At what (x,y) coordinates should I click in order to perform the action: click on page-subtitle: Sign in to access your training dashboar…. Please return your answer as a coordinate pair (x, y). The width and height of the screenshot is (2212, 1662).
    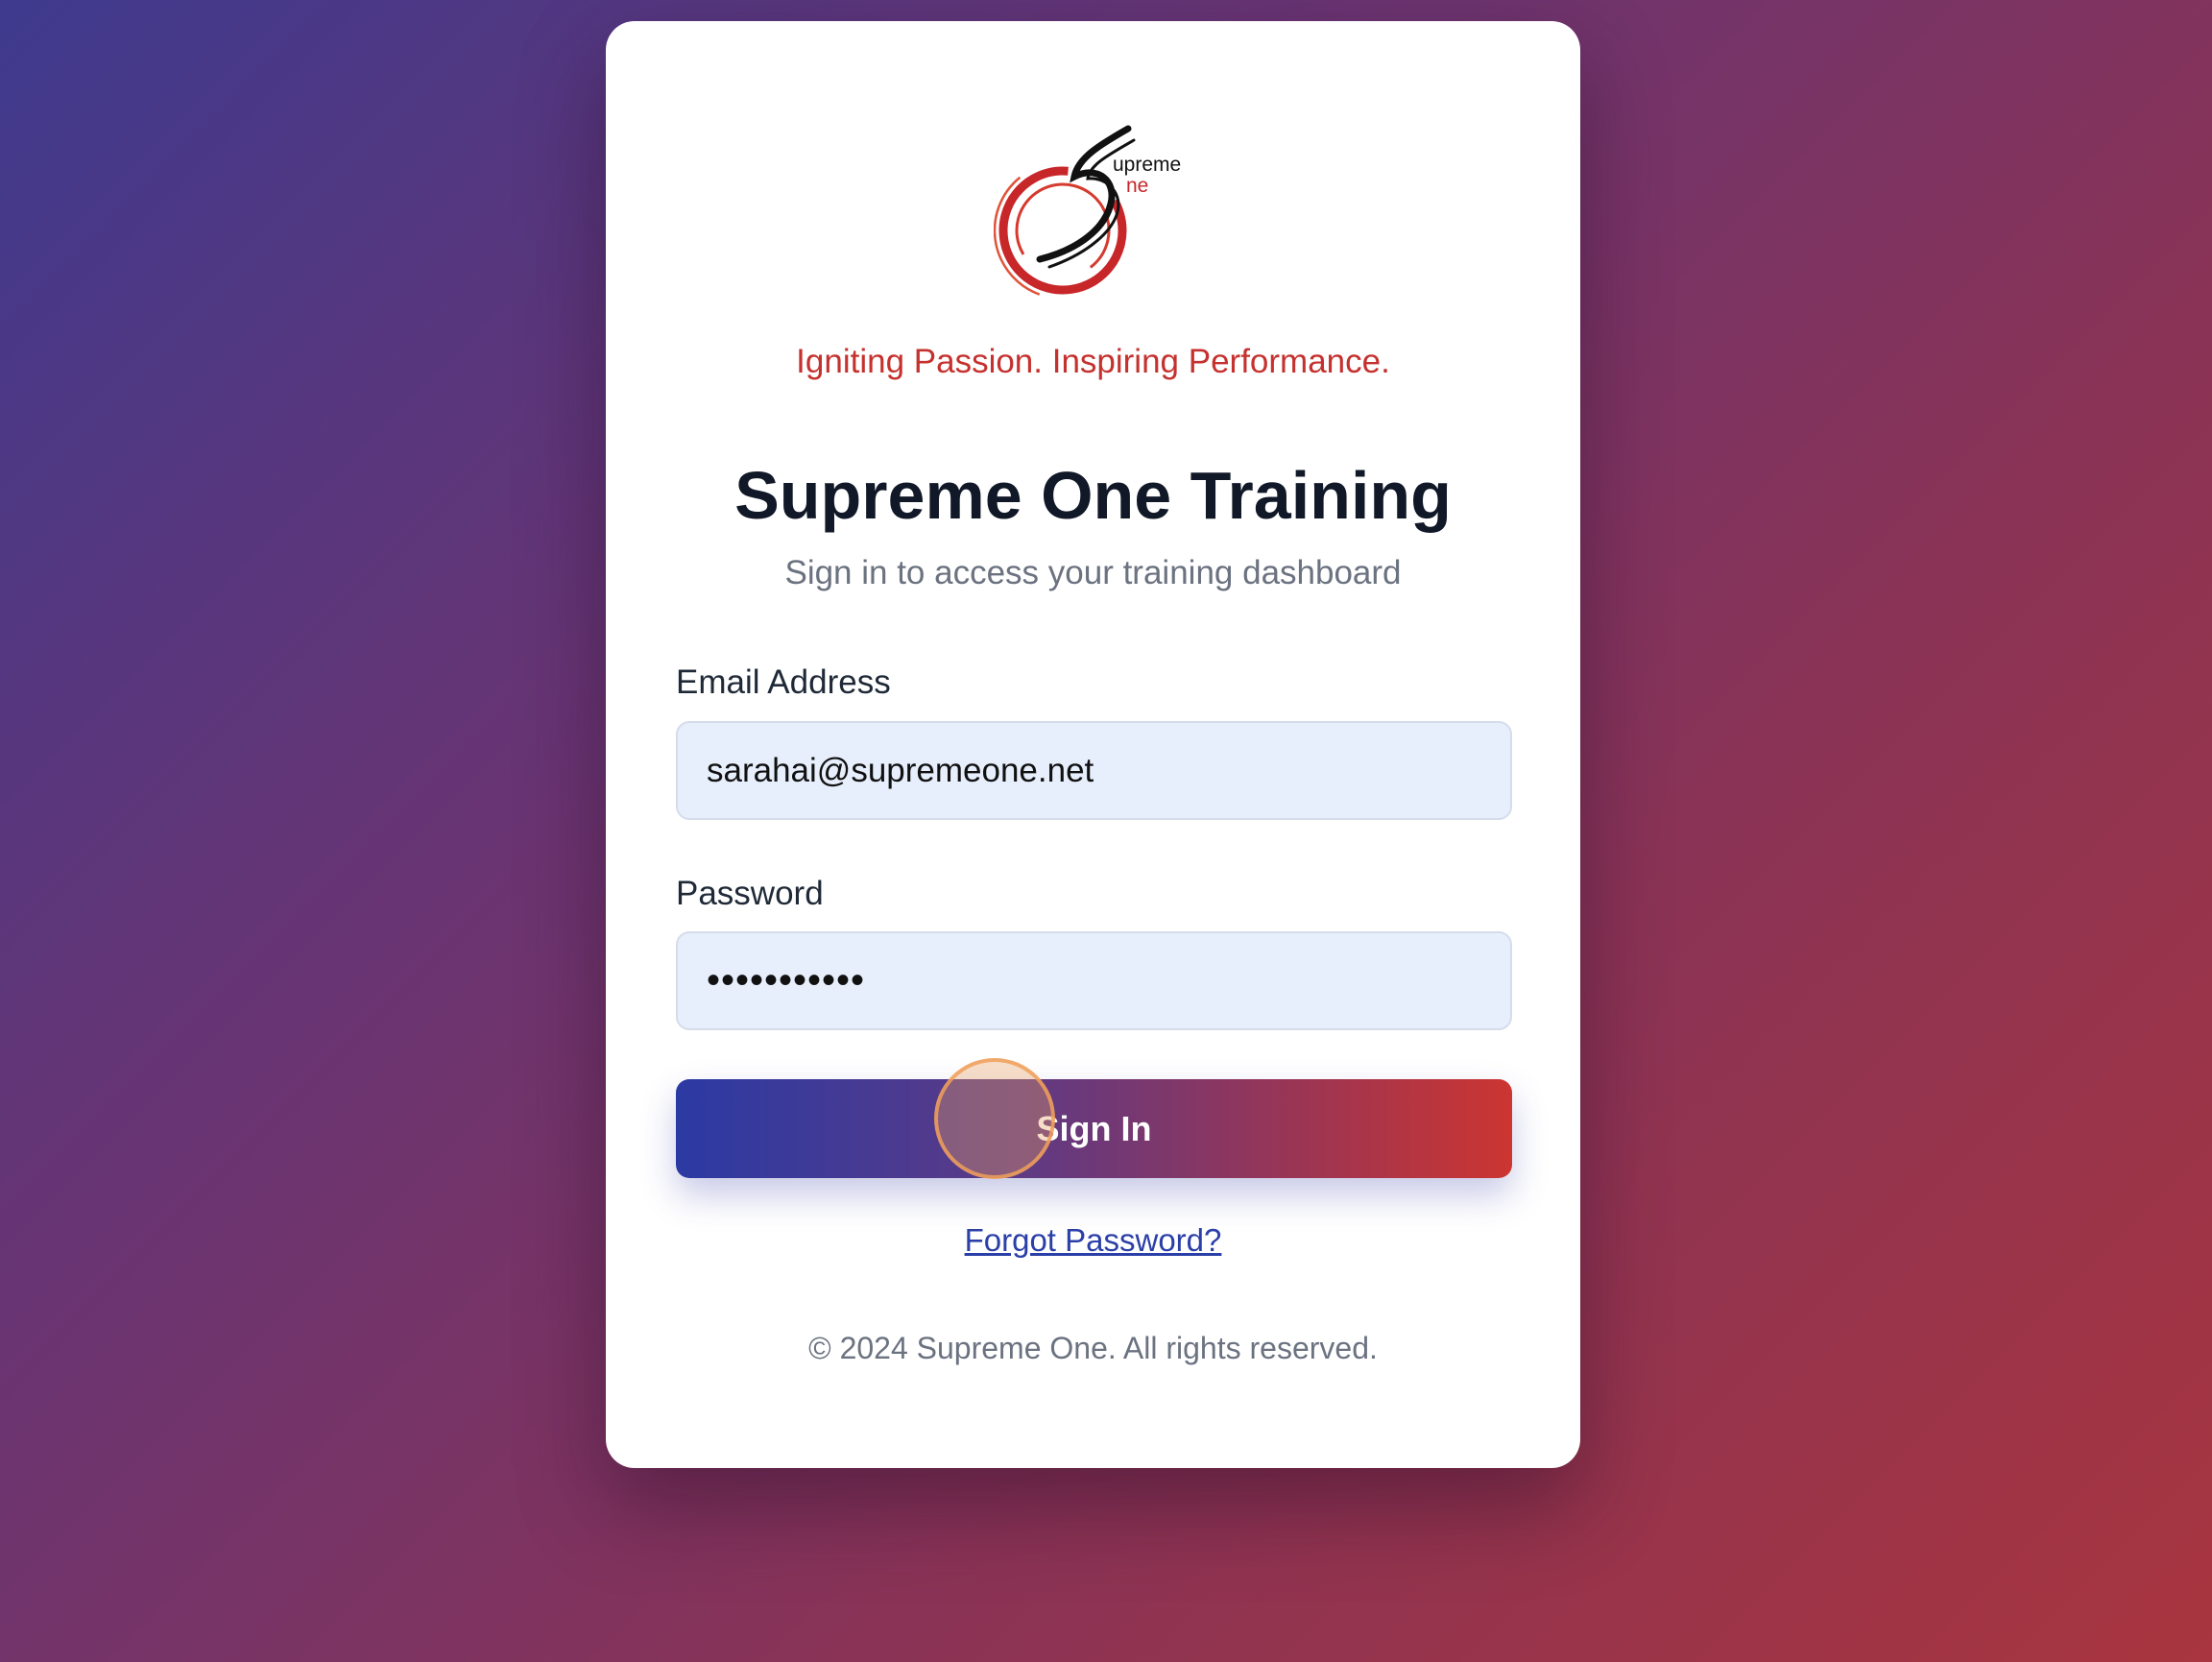
    Looking at the image, I should click on (1093, 572).